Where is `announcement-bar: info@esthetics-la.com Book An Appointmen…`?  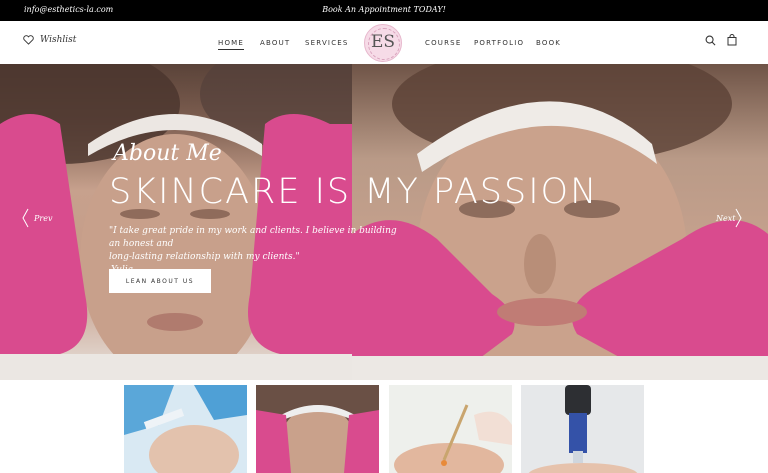
announcement-bar: info@esthetics-la.com Book An Appointmen… is located at coordinates (384, 10).